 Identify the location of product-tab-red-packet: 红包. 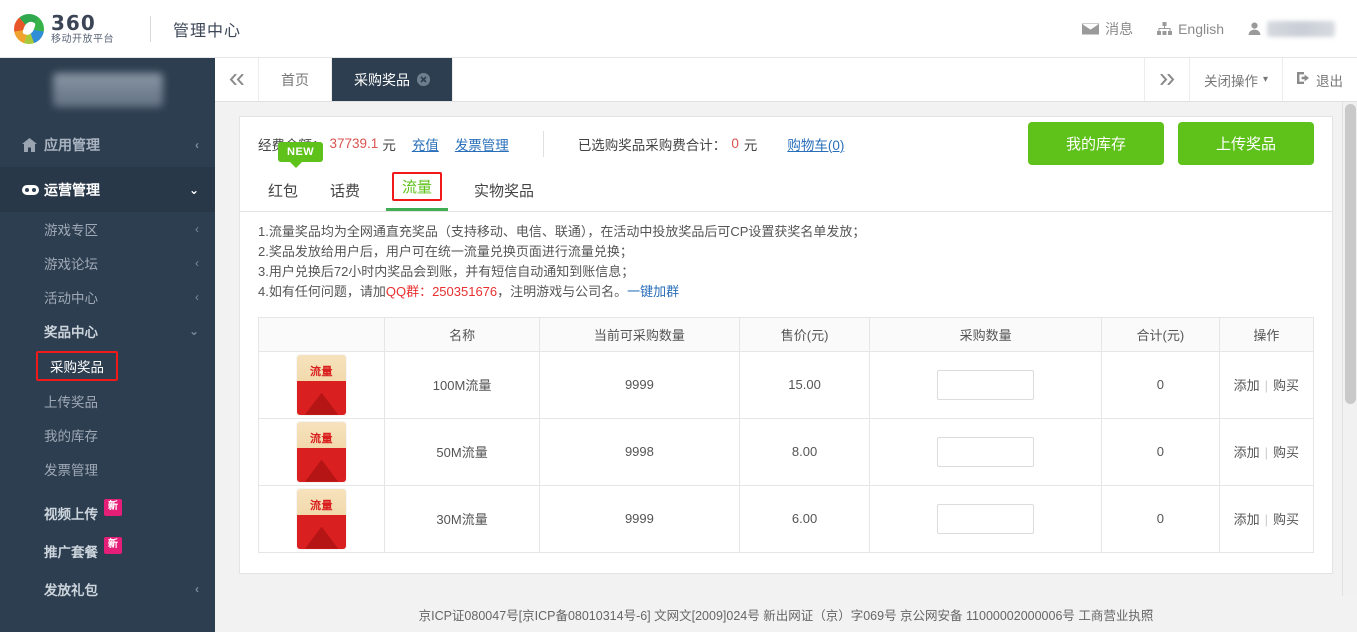
(283, 195).